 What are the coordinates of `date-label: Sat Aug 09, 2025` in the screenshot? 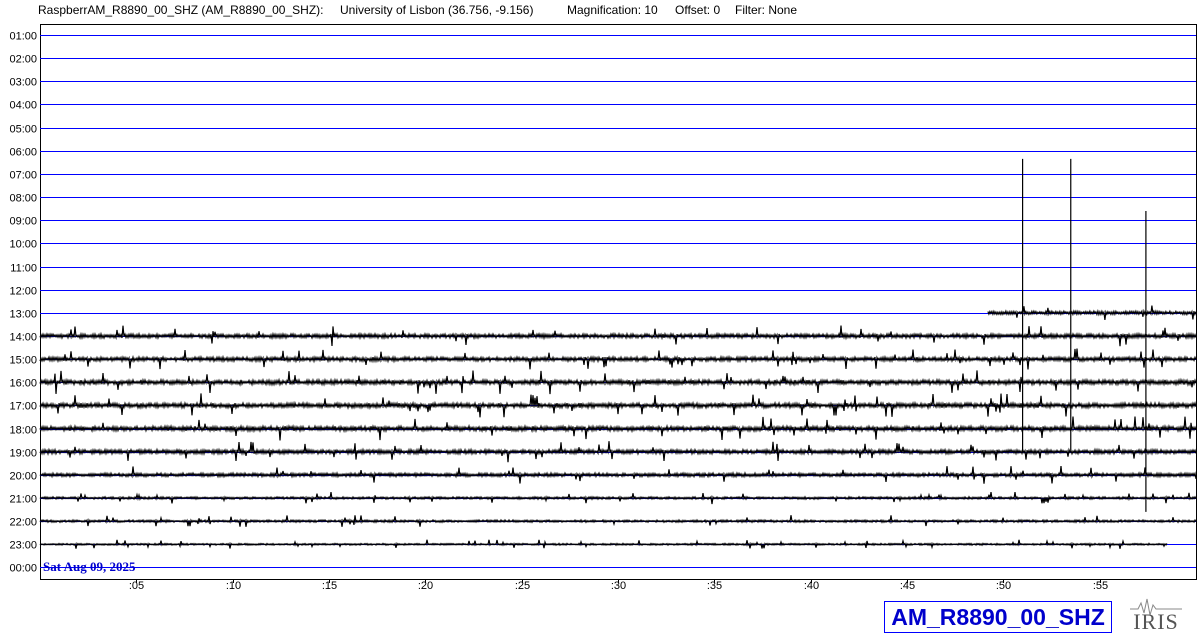 It's located at (89, 566).